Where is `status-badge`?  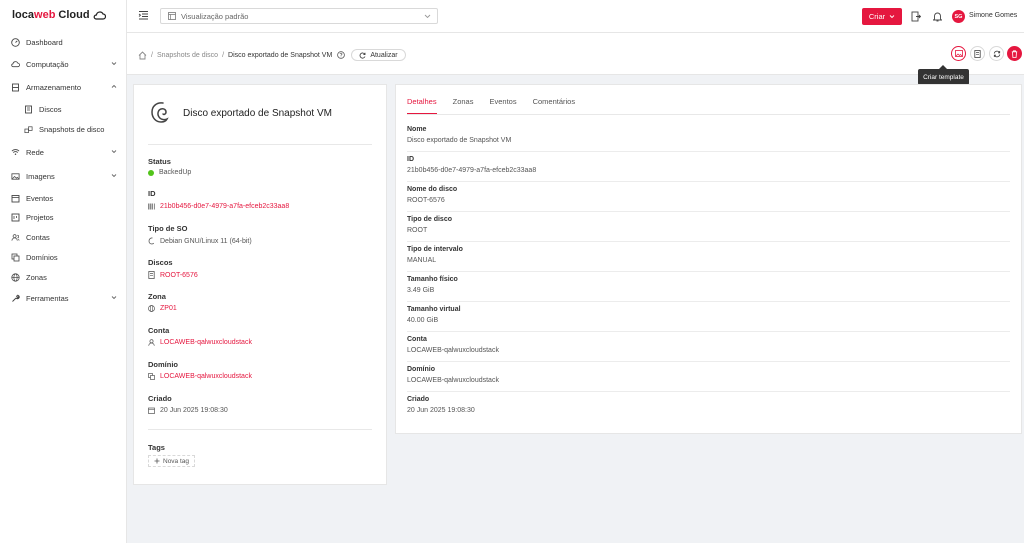 status-badge is located at coordinates (151, 172).